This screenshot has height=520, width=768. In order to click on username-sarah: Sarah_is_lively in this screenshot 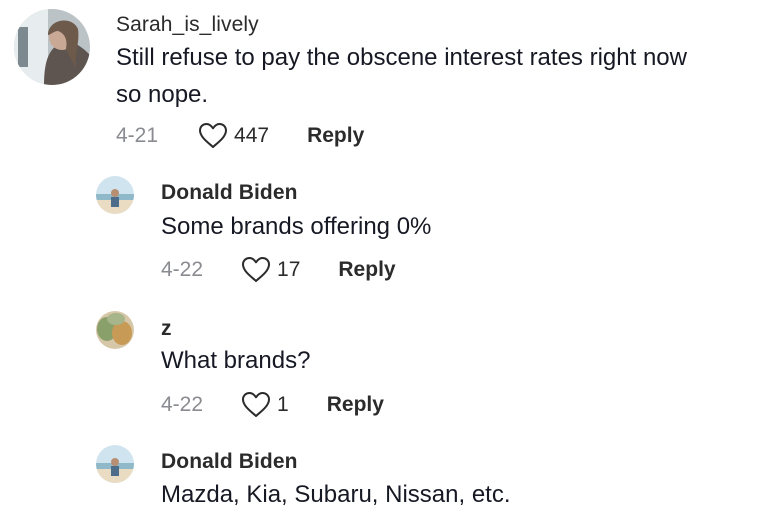, I will do `click(187, 25)`.